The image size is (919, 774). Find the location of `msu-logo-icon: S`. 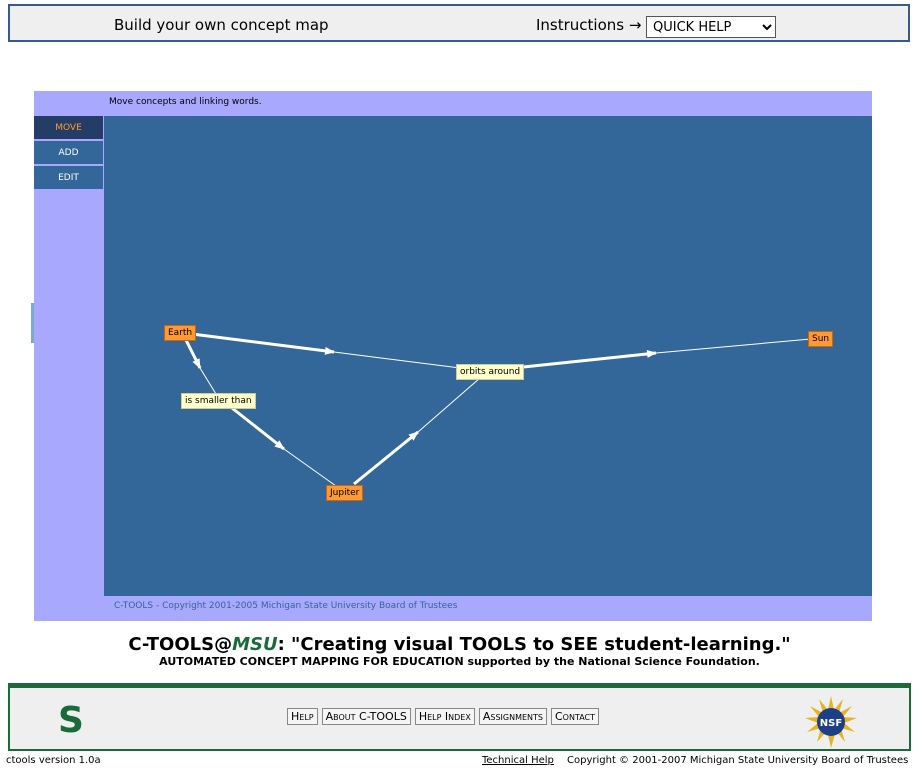

msu-logo-icon: S is located at coordinates (71, 721).